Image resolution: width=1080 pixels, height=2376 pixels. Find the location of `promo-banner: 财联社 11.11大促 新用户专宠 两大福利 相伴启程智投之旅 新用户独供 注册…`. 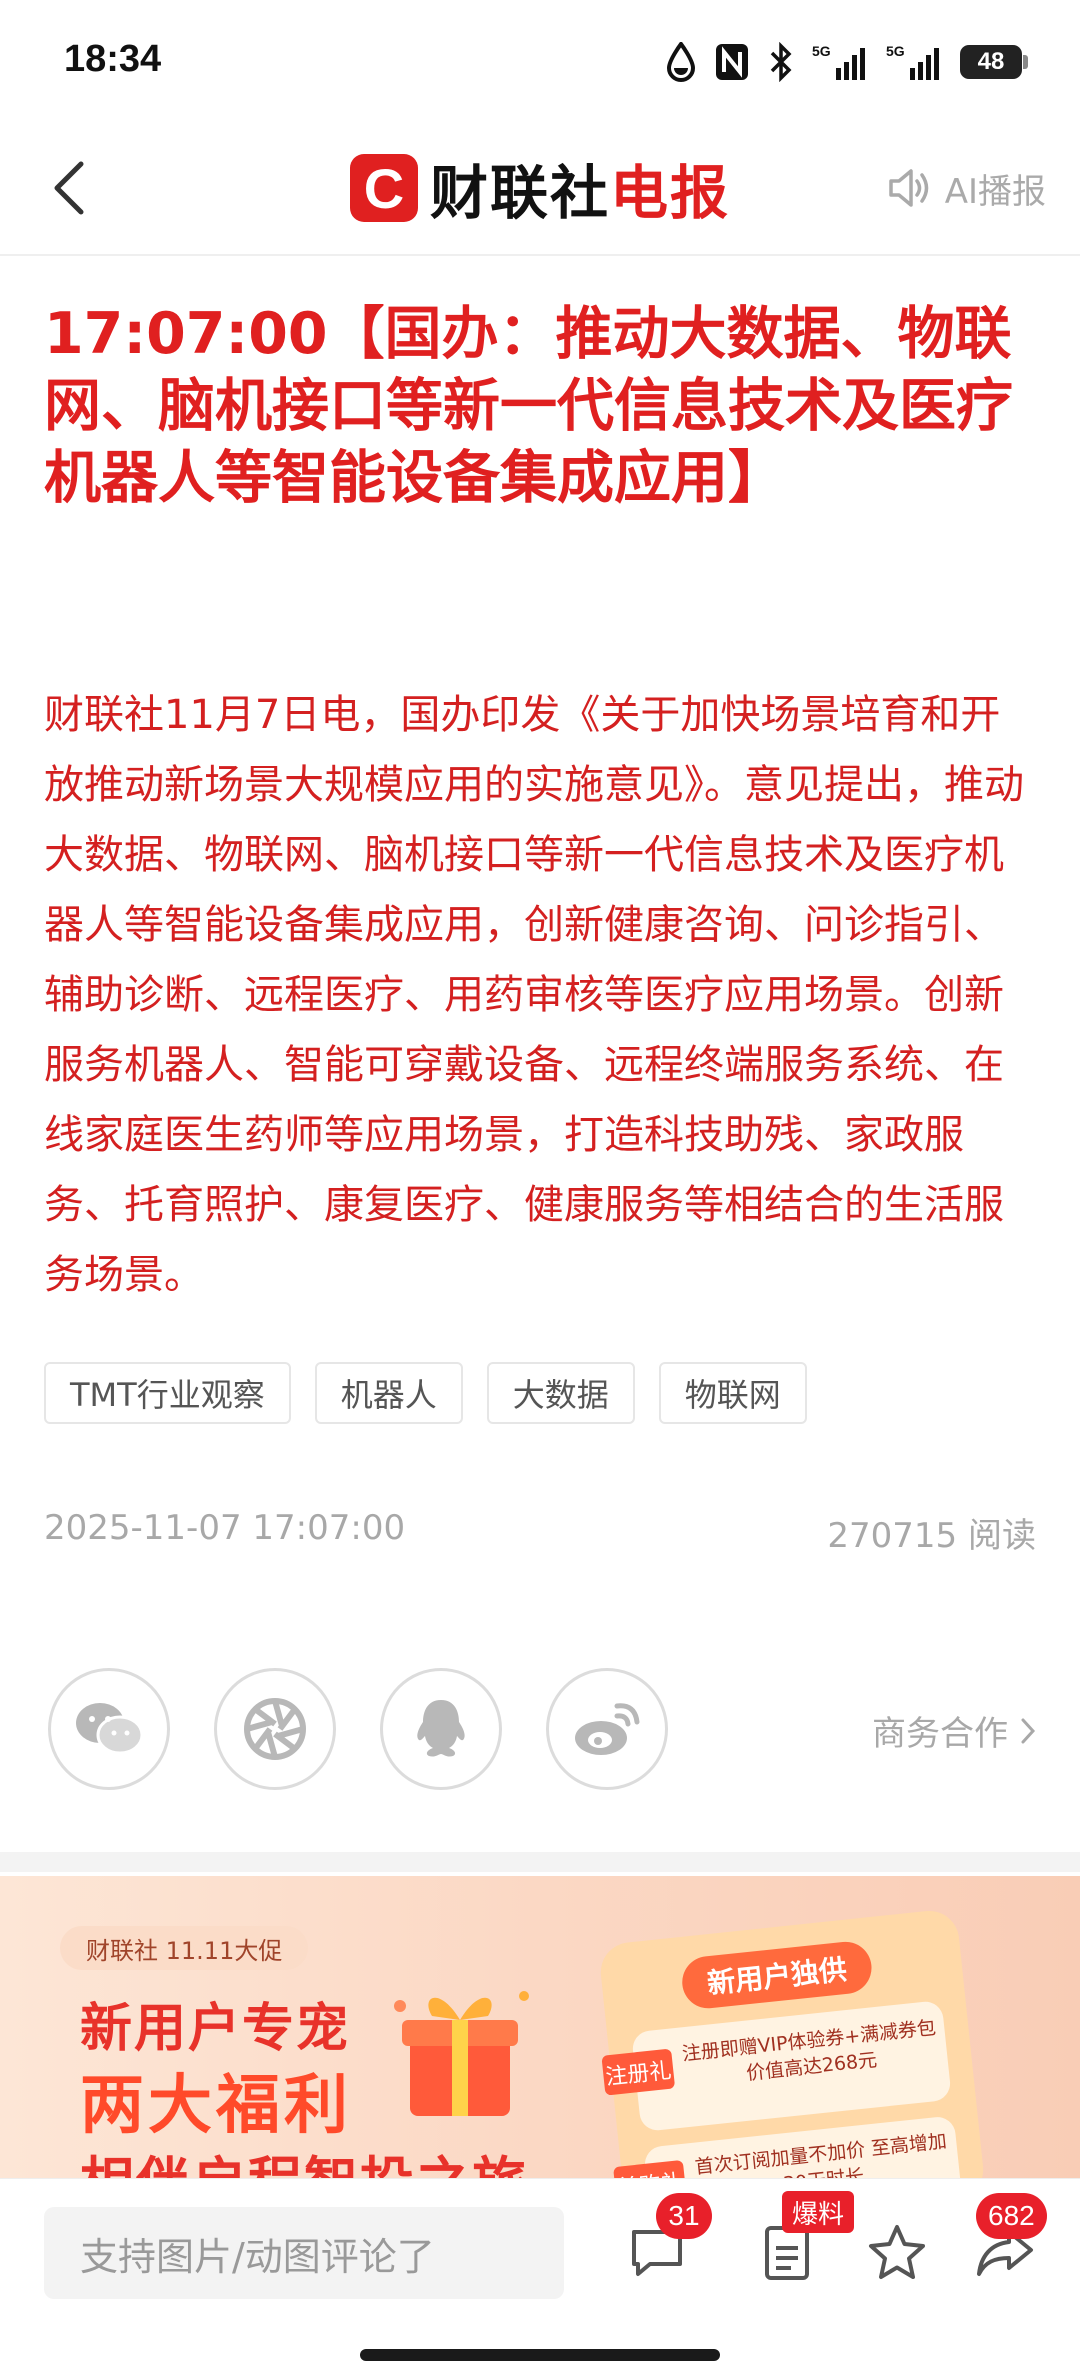

promo-banner: 财联社 11.11大促 新用户专宠 两大福利 相伴启程智投之旅 新用户独供 注册… is located at coordinates (540, 2027).